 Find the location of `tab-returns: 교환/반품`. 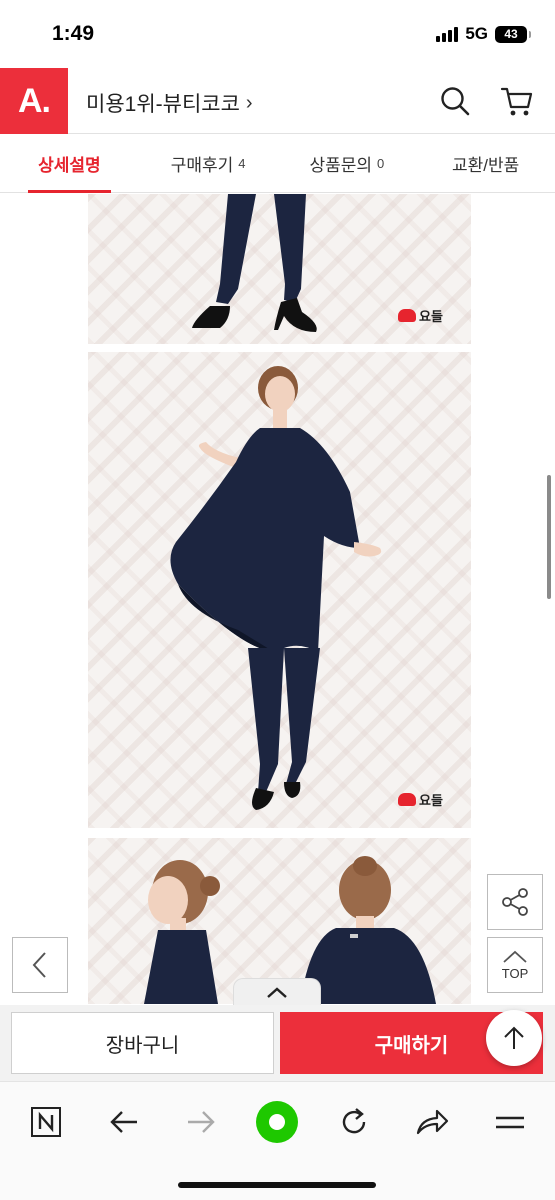

tab-returns: 교환/반품 is located at coordinates (485, 163).